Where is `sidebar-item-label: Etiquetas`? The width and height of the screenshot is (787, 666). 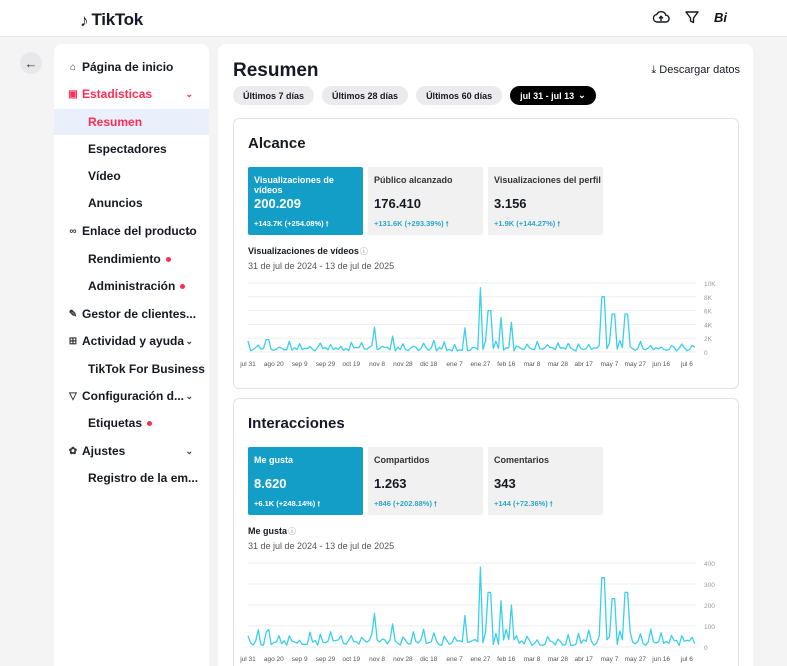 sidebar-item-label: Etiquetas is located at coordinates (115, 423).